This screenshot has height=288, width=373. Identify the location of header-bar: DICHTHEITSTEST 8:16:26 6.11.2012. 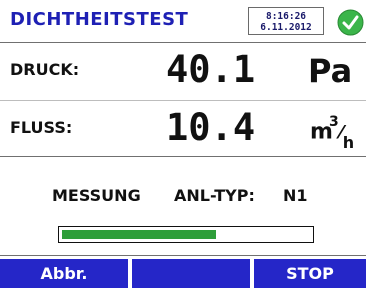
(183, 21).